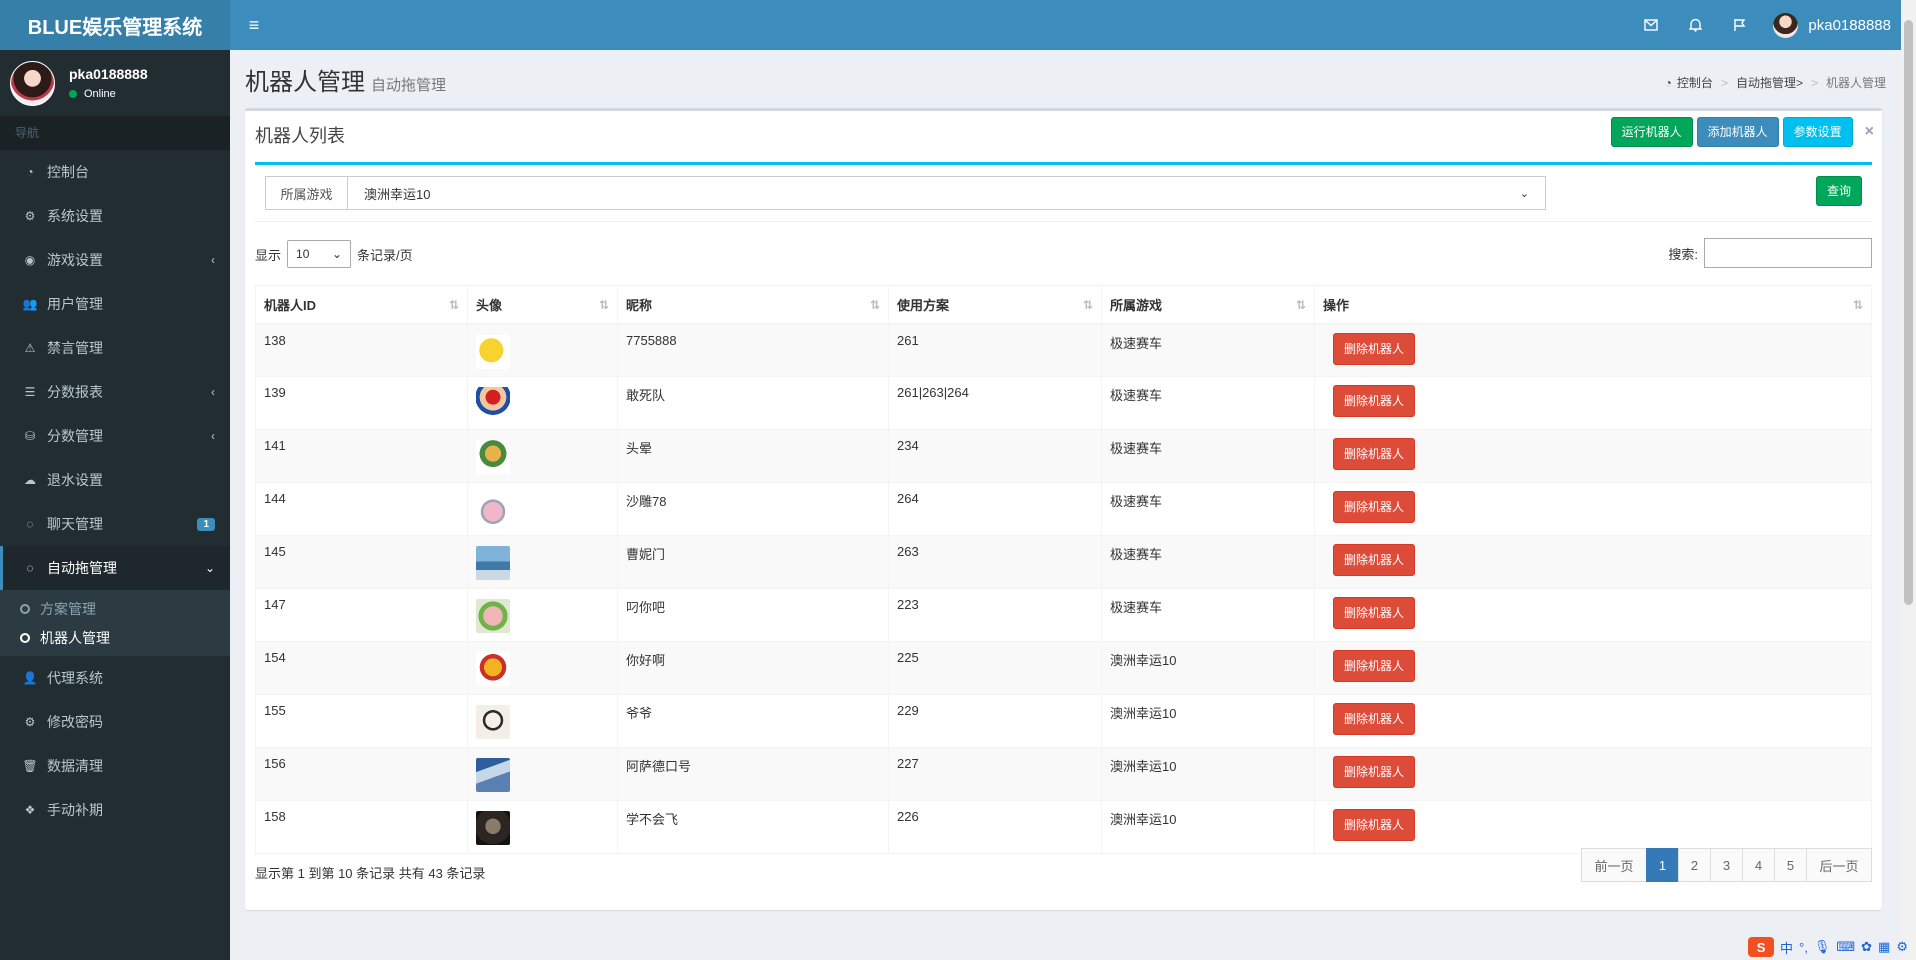  Describe the element at coordinates (361, 509) in the screenshot. I see `robot-id: 144` at that location.